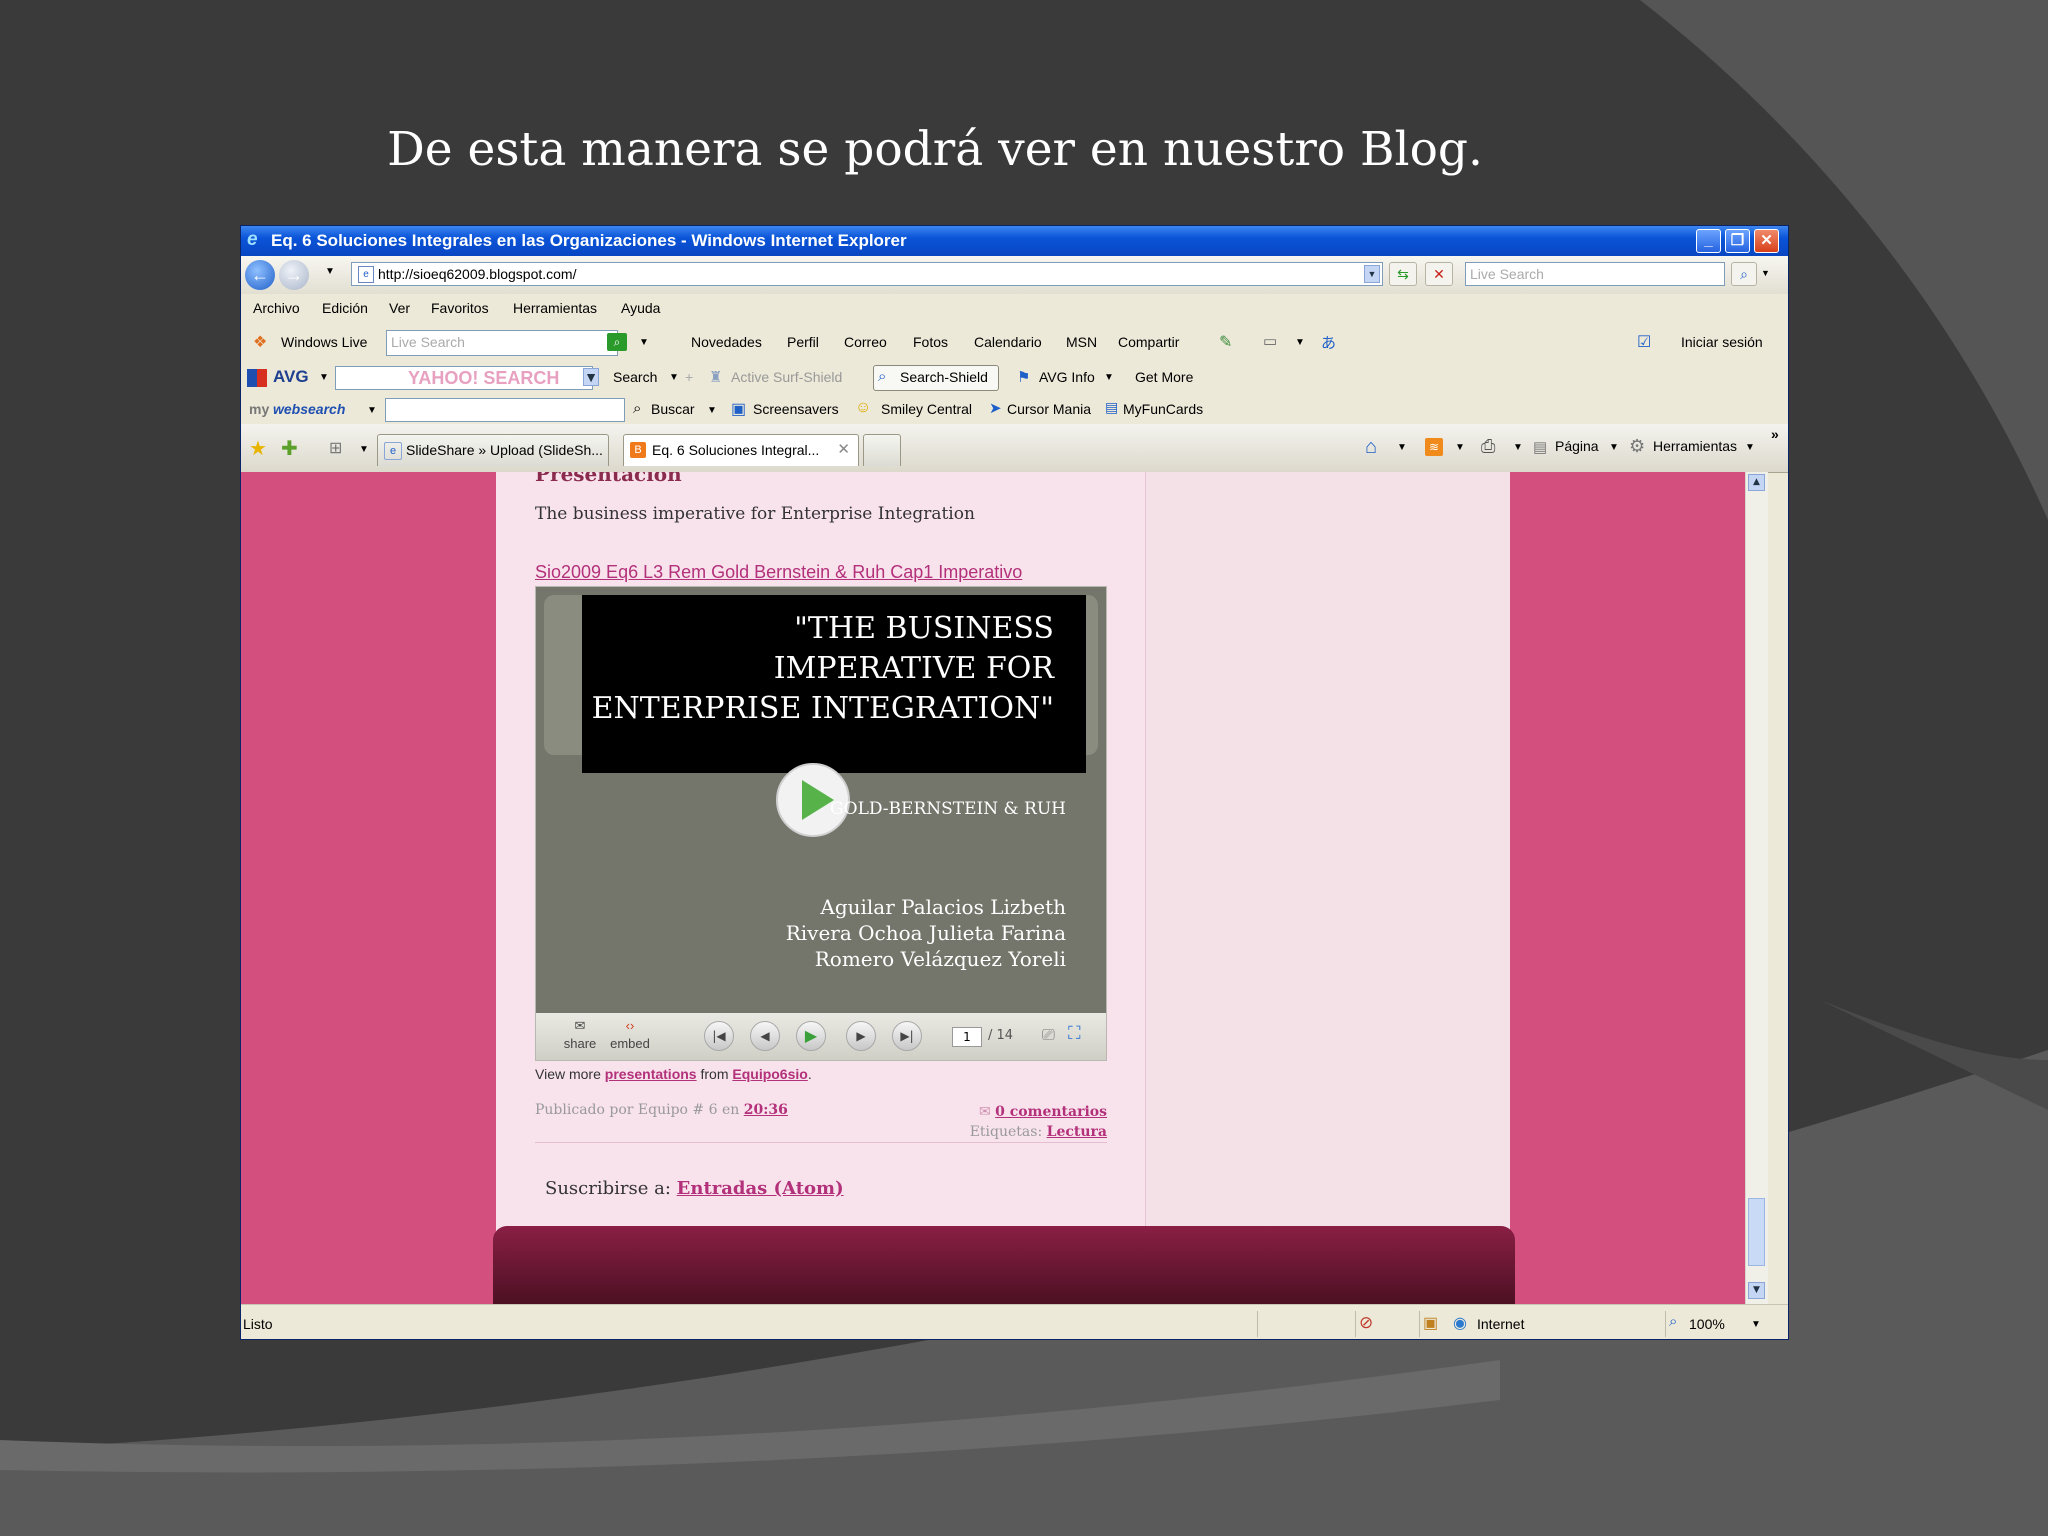  I want to click on first-slide-button: |◀, so click(719, 1036).